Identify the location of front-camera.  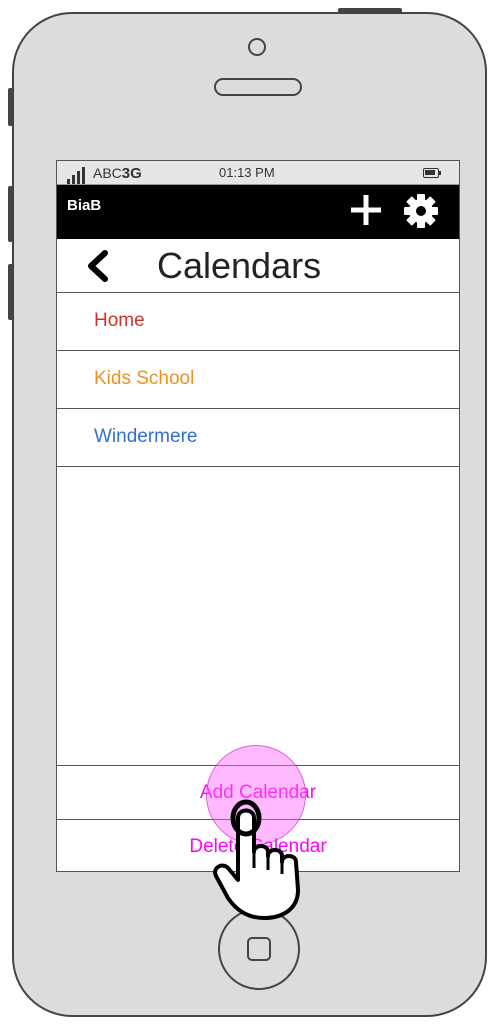
(257, 47).